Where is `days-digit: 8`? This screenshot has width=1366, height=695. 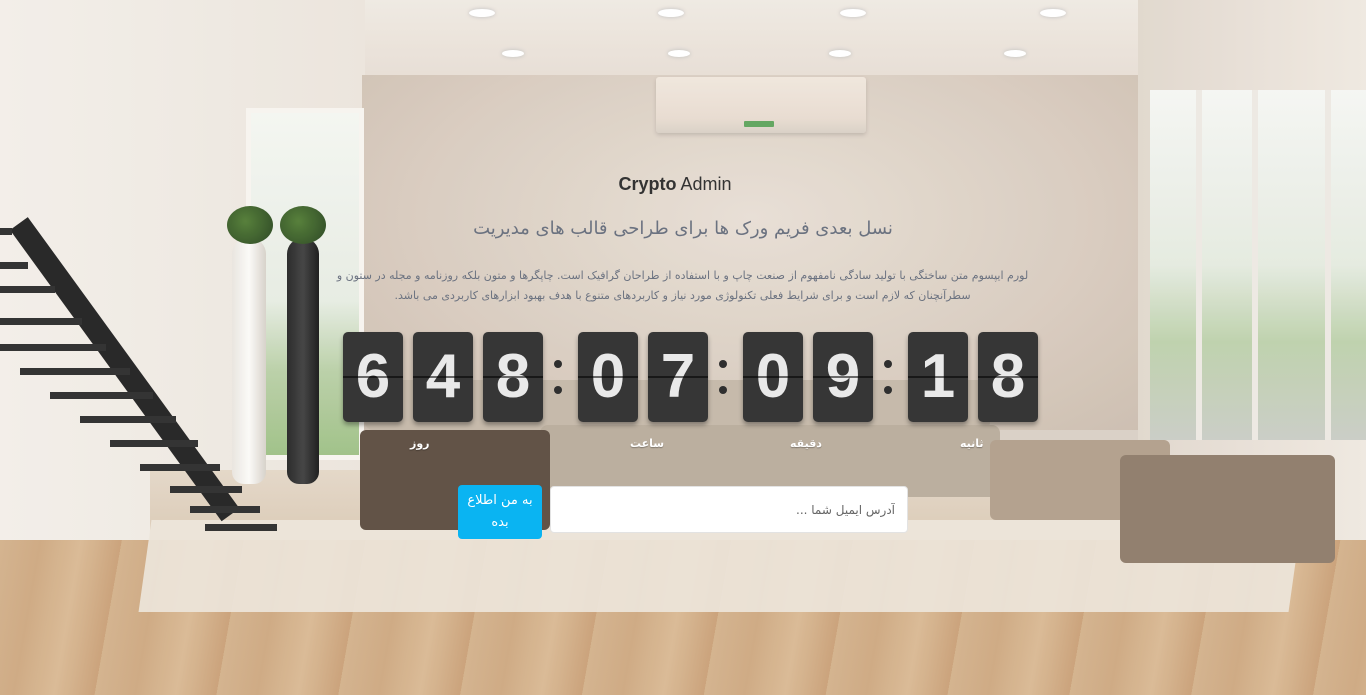
days-digit: 8 is located at coordinates (513, 377).